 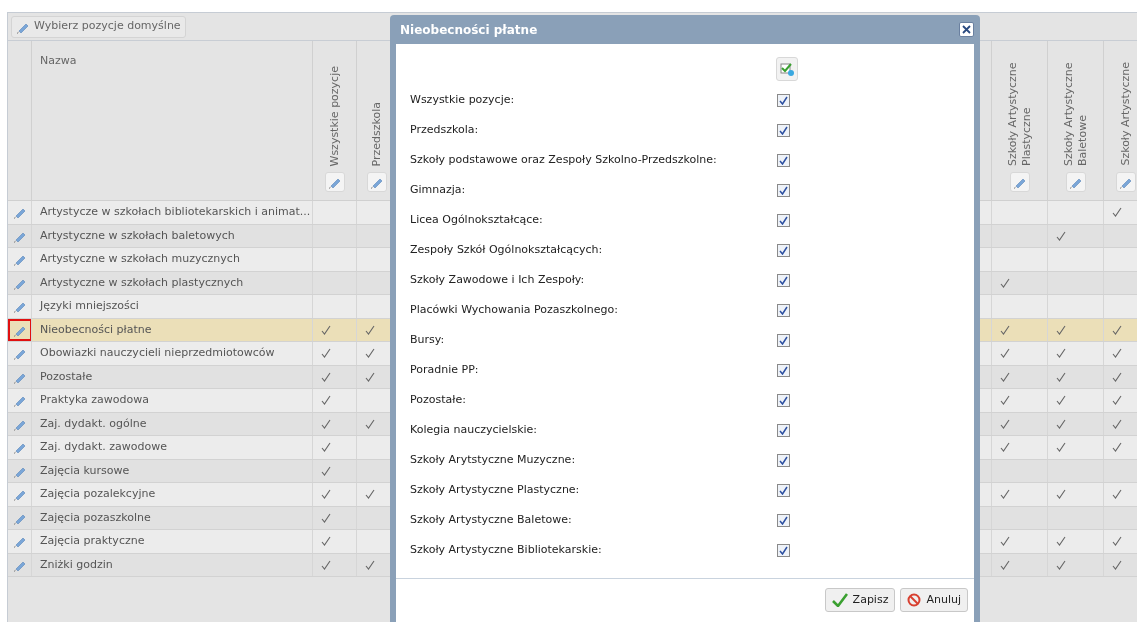 What do you see at coordinates (438, 189) in the screenshot?
I see `field-label: Gimnazja:` at bounding box center [438, 189].